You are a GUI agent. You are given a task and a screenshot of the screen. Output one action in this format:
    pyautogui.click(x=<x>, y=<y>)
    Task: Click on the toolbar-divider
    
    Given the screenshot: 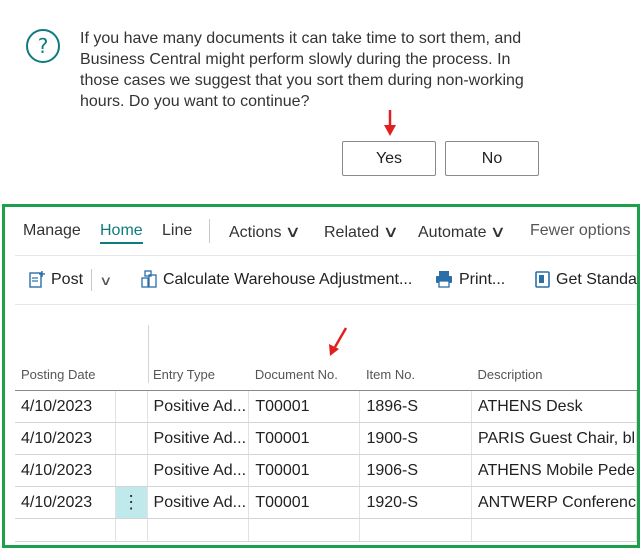 What is the action you would take?
    pyautogui.click(x=91, y=280)
    